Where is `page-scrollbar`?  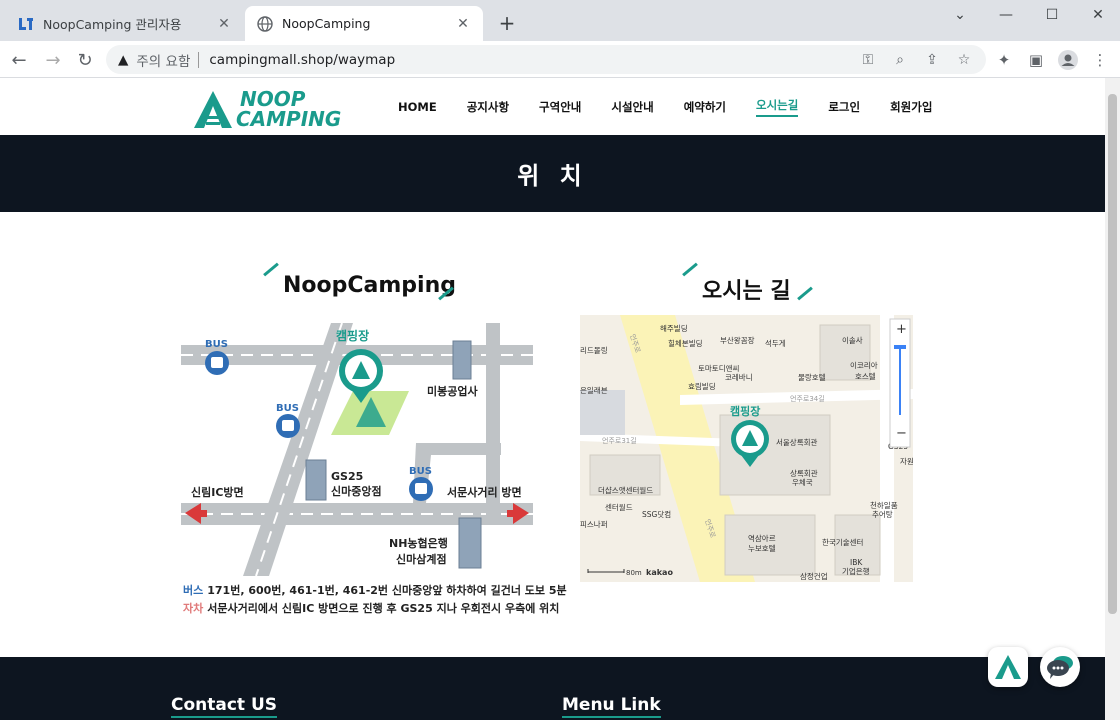
page-scrollbar is located at coordinates (1112, 399).